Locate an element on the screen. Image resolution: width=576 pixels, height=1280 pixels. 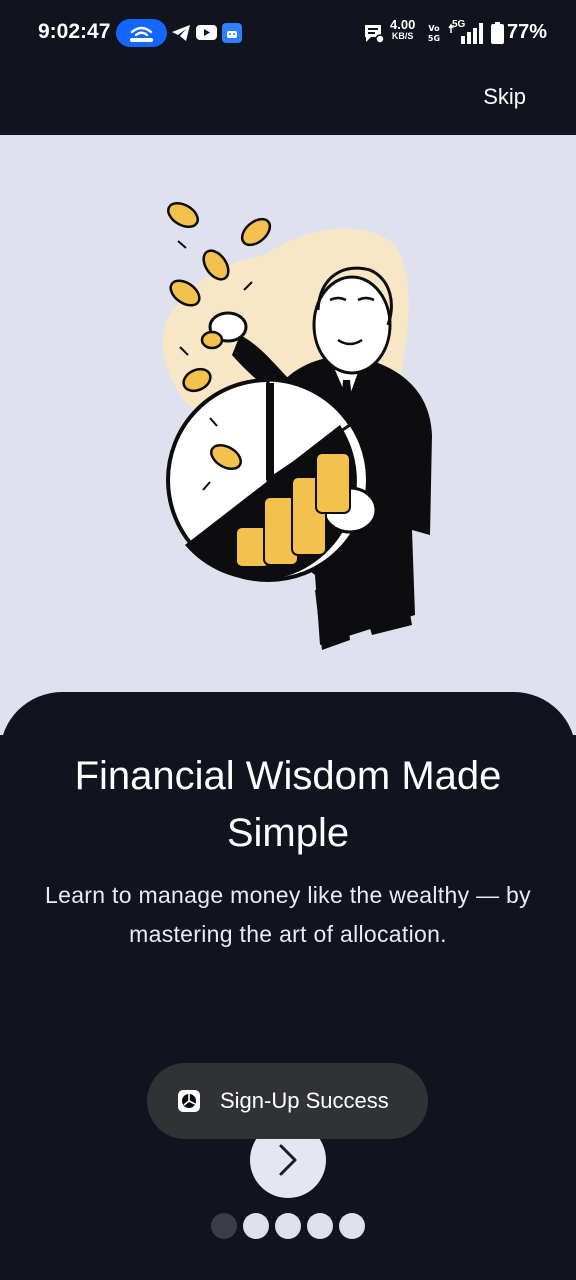
status-time: 9:02:47 is located at coordinates (74, 31).